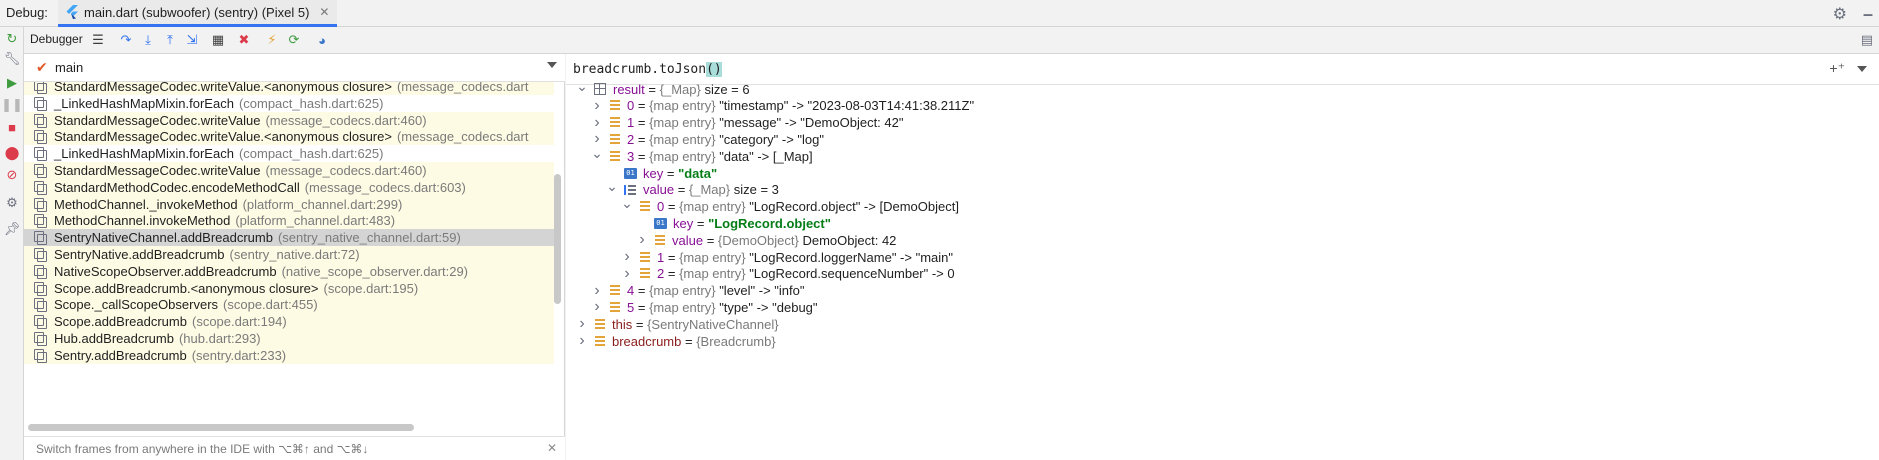 Image resolution: width=1879 pixels, height=460 pixels. What do you see at coordinates (1840, 14) in the screenshot?
I see `gear-icon: ⚙` at bounding box center [1840, 14].